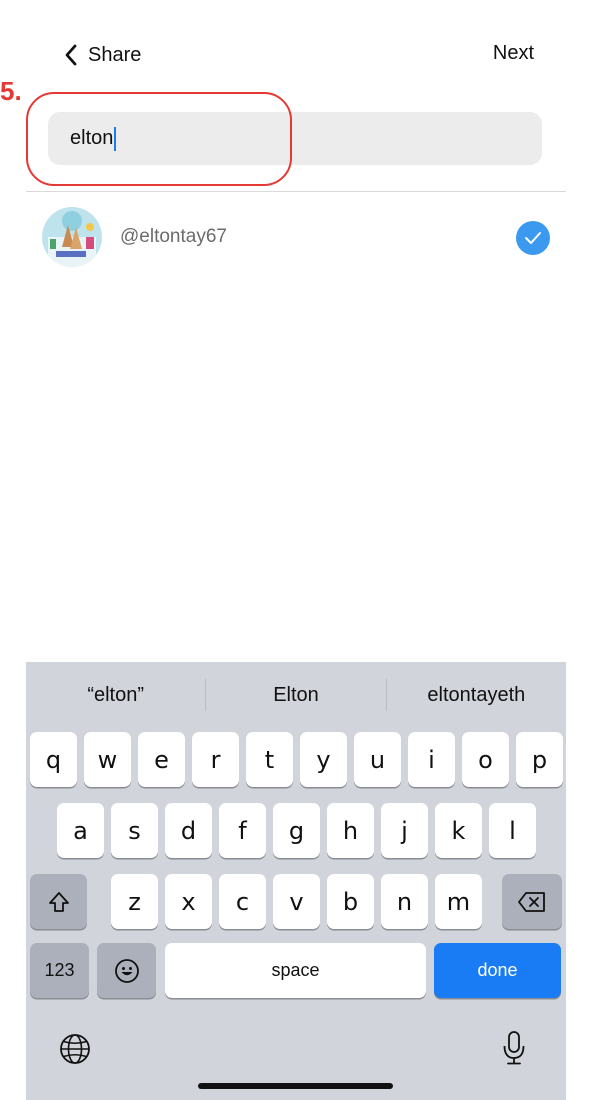 The width and height of the screenshot is (590, 1100). I want to click on emoji-icon, so click(126, 970).